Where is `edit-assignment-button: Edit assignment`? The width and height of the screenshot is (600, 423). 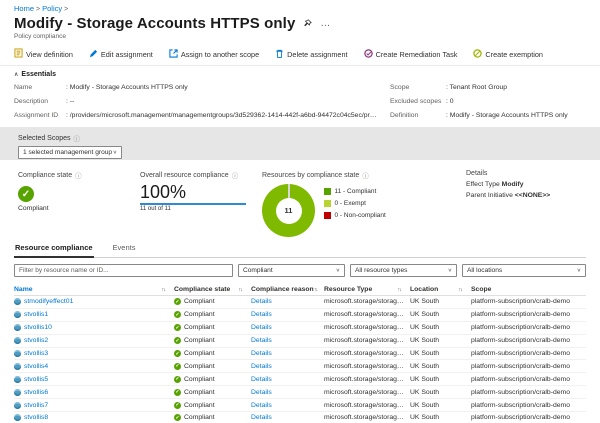 edit-assignment-button: Edit assignment is located at coordinates (121, 54).